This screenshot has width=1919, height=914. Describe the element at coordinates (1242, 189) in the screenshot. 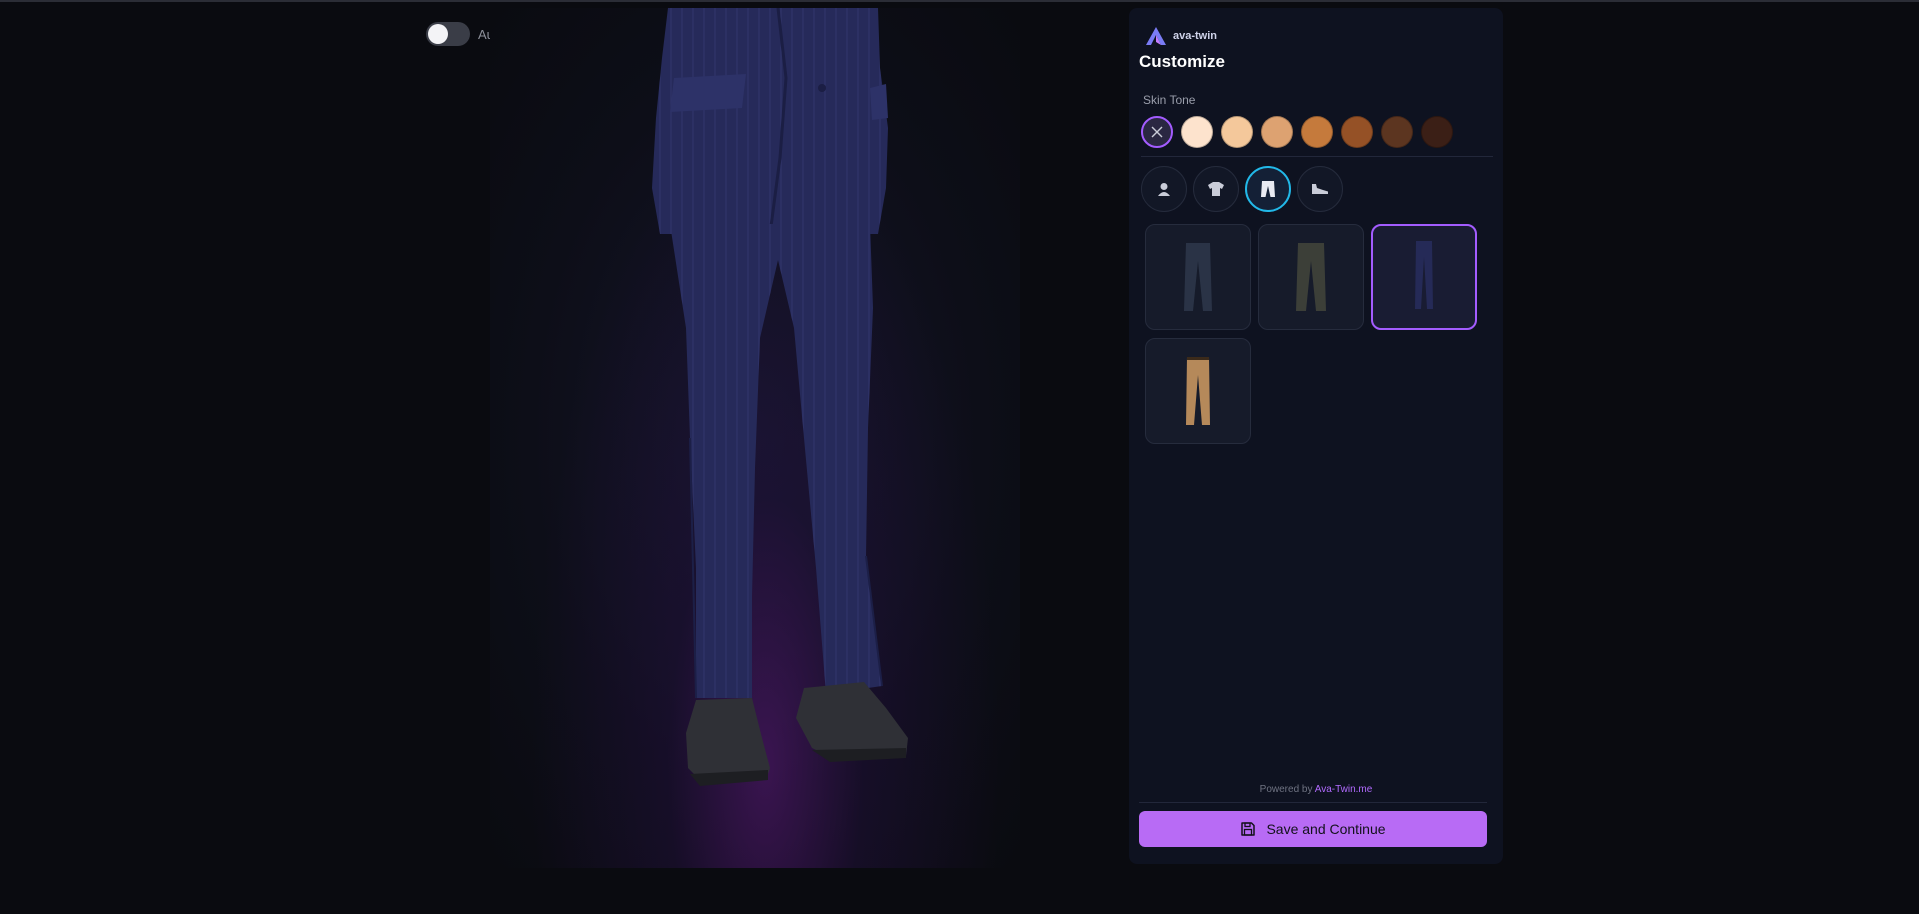

I see `category-tabs` at that location.